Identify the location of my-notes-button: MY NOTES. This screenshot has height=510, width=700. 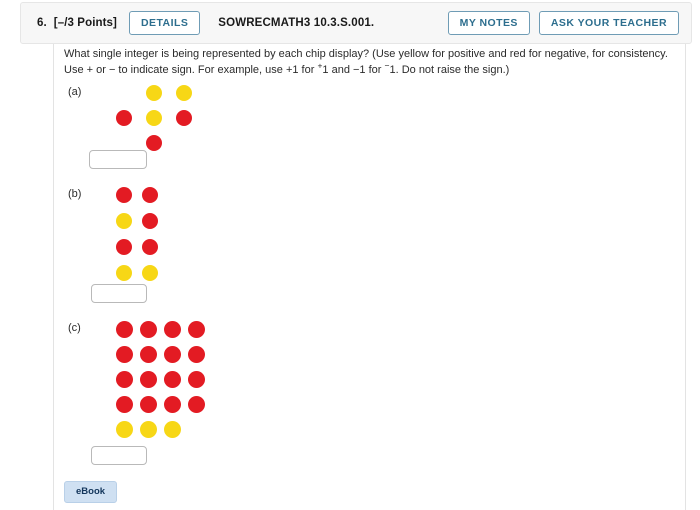
(488, 23).